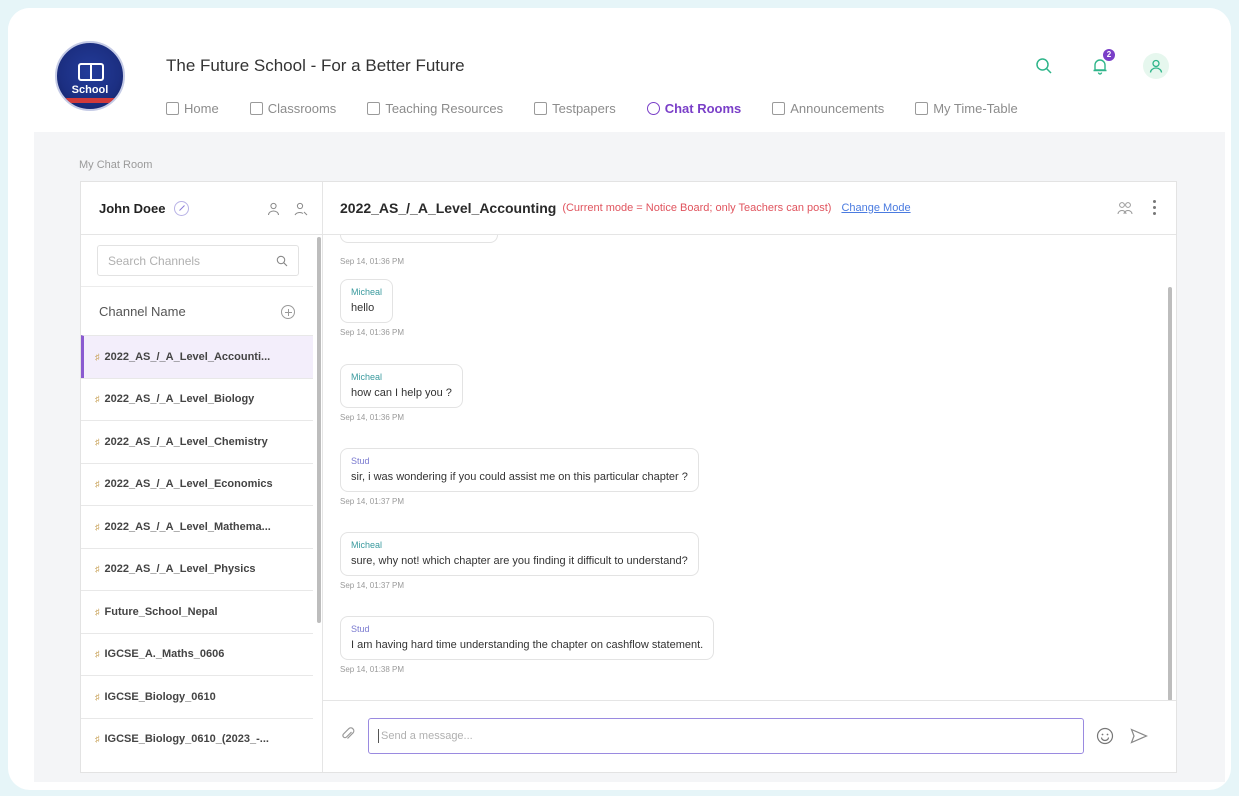 The height and width of the screenshot is (796, 1239). Describe the element at coordinates (372, 669) in the screenshot. I see `message-time: Sep 14, 01:38 PM` at that location.